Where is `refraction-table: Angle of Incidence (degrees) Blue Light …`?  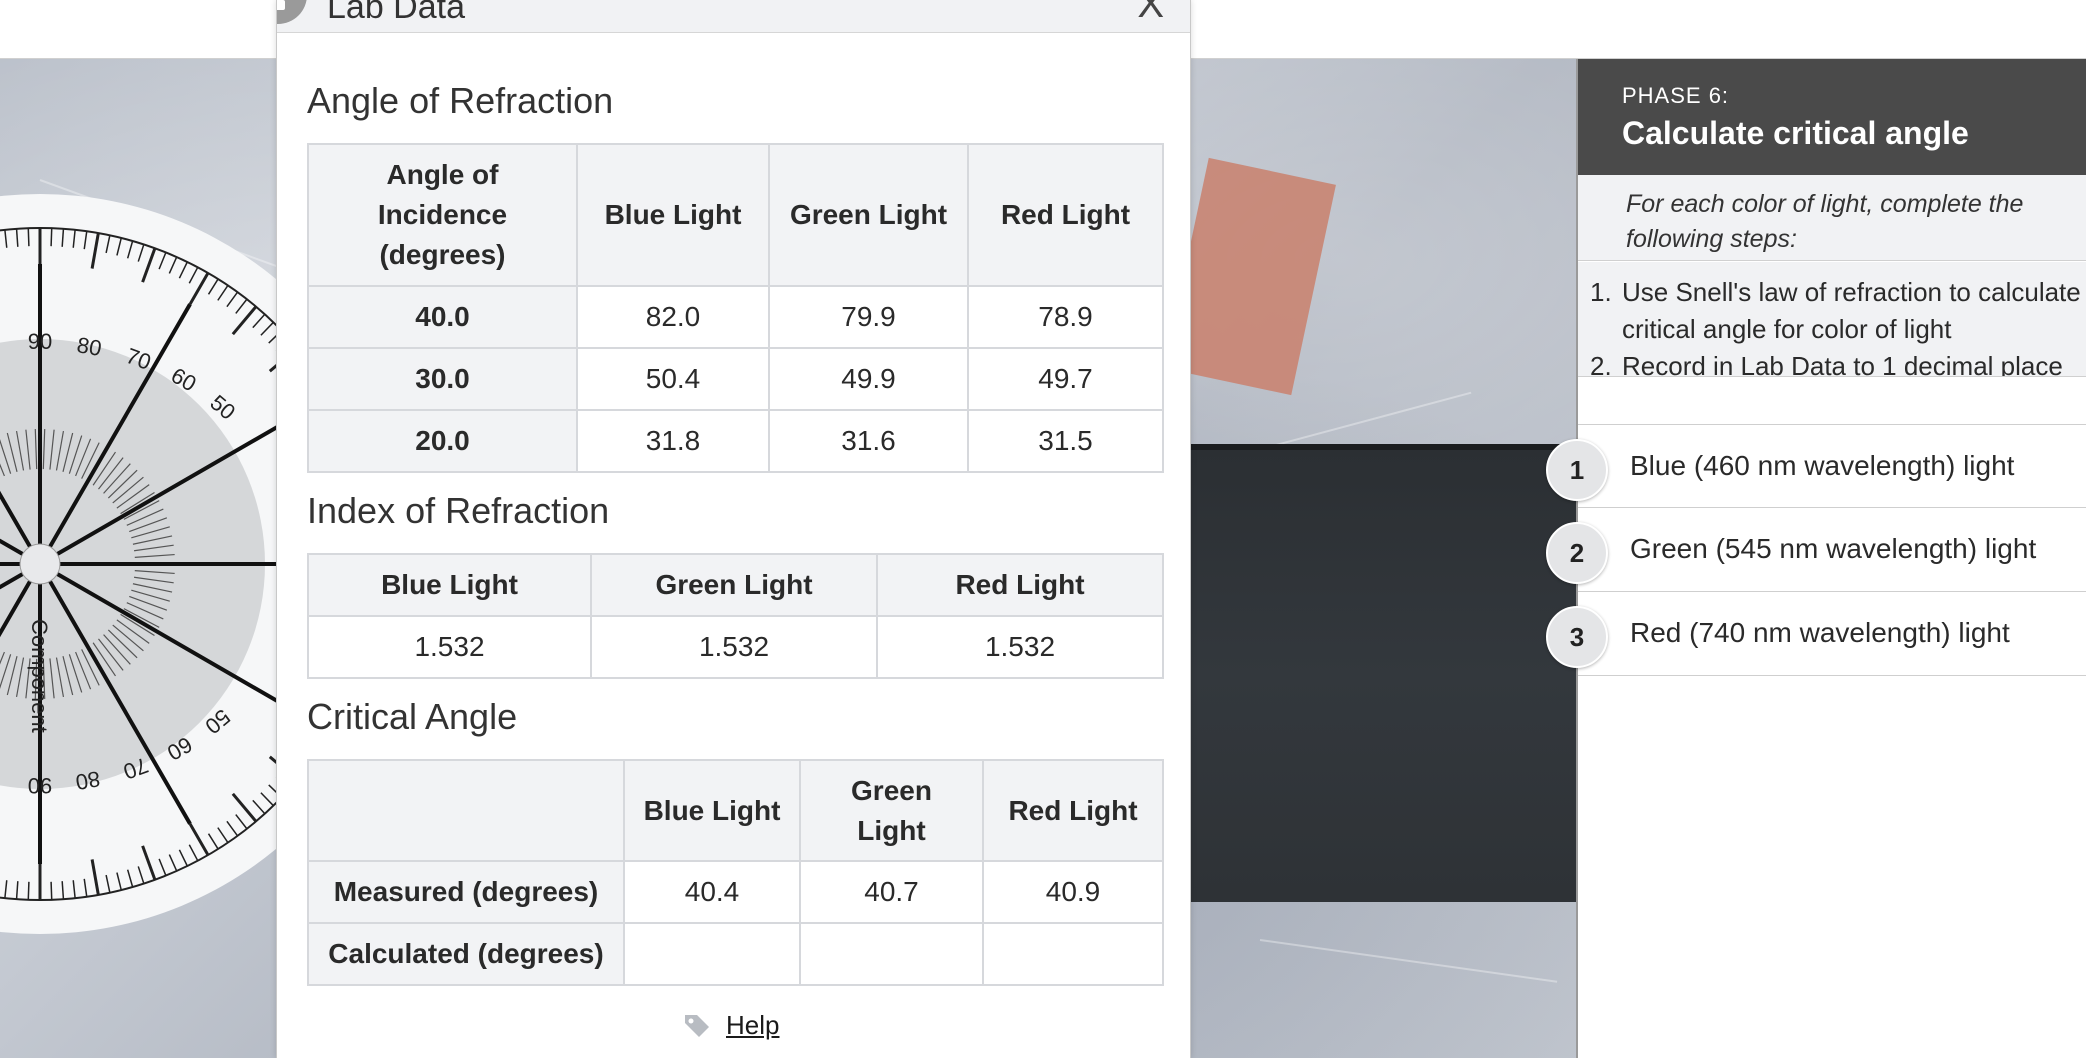
refraction-table: Angle of Incidence (degrees) Blue Light … is located at coordinates (735, 308).